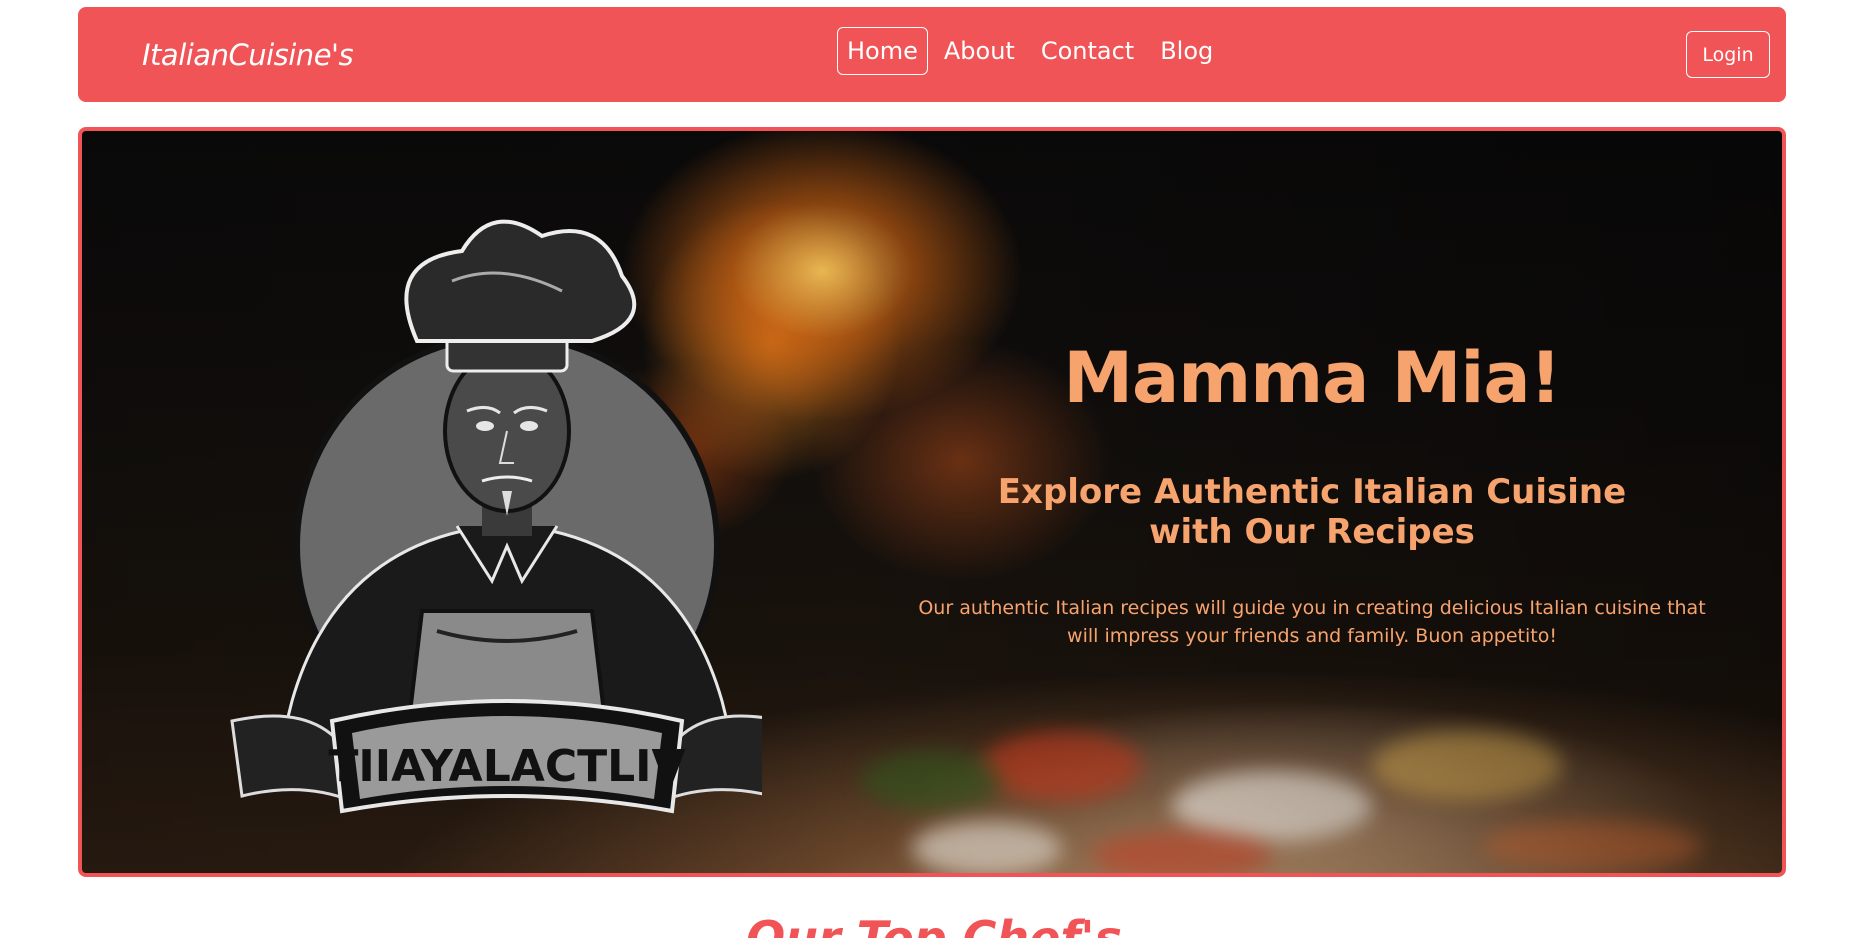  What do you see at coordinates (1186, 51) in the screenshot?
I see `nav-link-blog: Blog` at bounding box center [1186, 51].